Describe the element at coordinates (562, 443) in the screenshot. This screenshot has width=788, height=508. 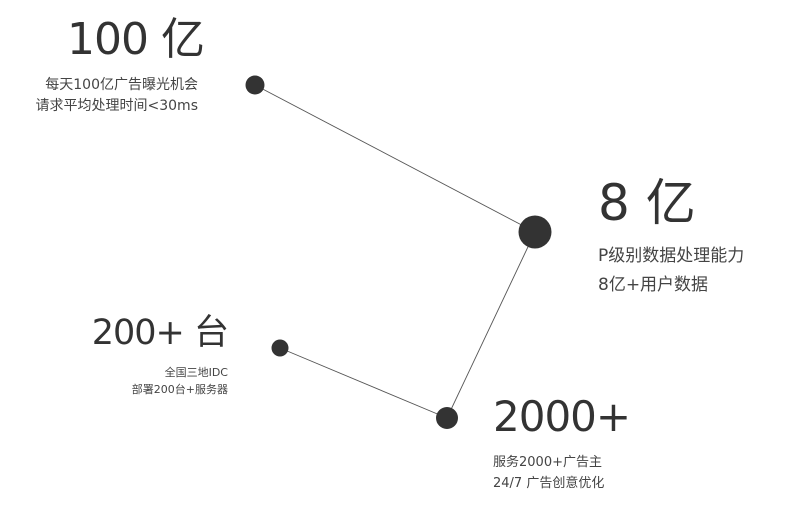
I see `label-2000plus: 2000+ 服务2000+广告主 24/7 广告创意优化` at that location.